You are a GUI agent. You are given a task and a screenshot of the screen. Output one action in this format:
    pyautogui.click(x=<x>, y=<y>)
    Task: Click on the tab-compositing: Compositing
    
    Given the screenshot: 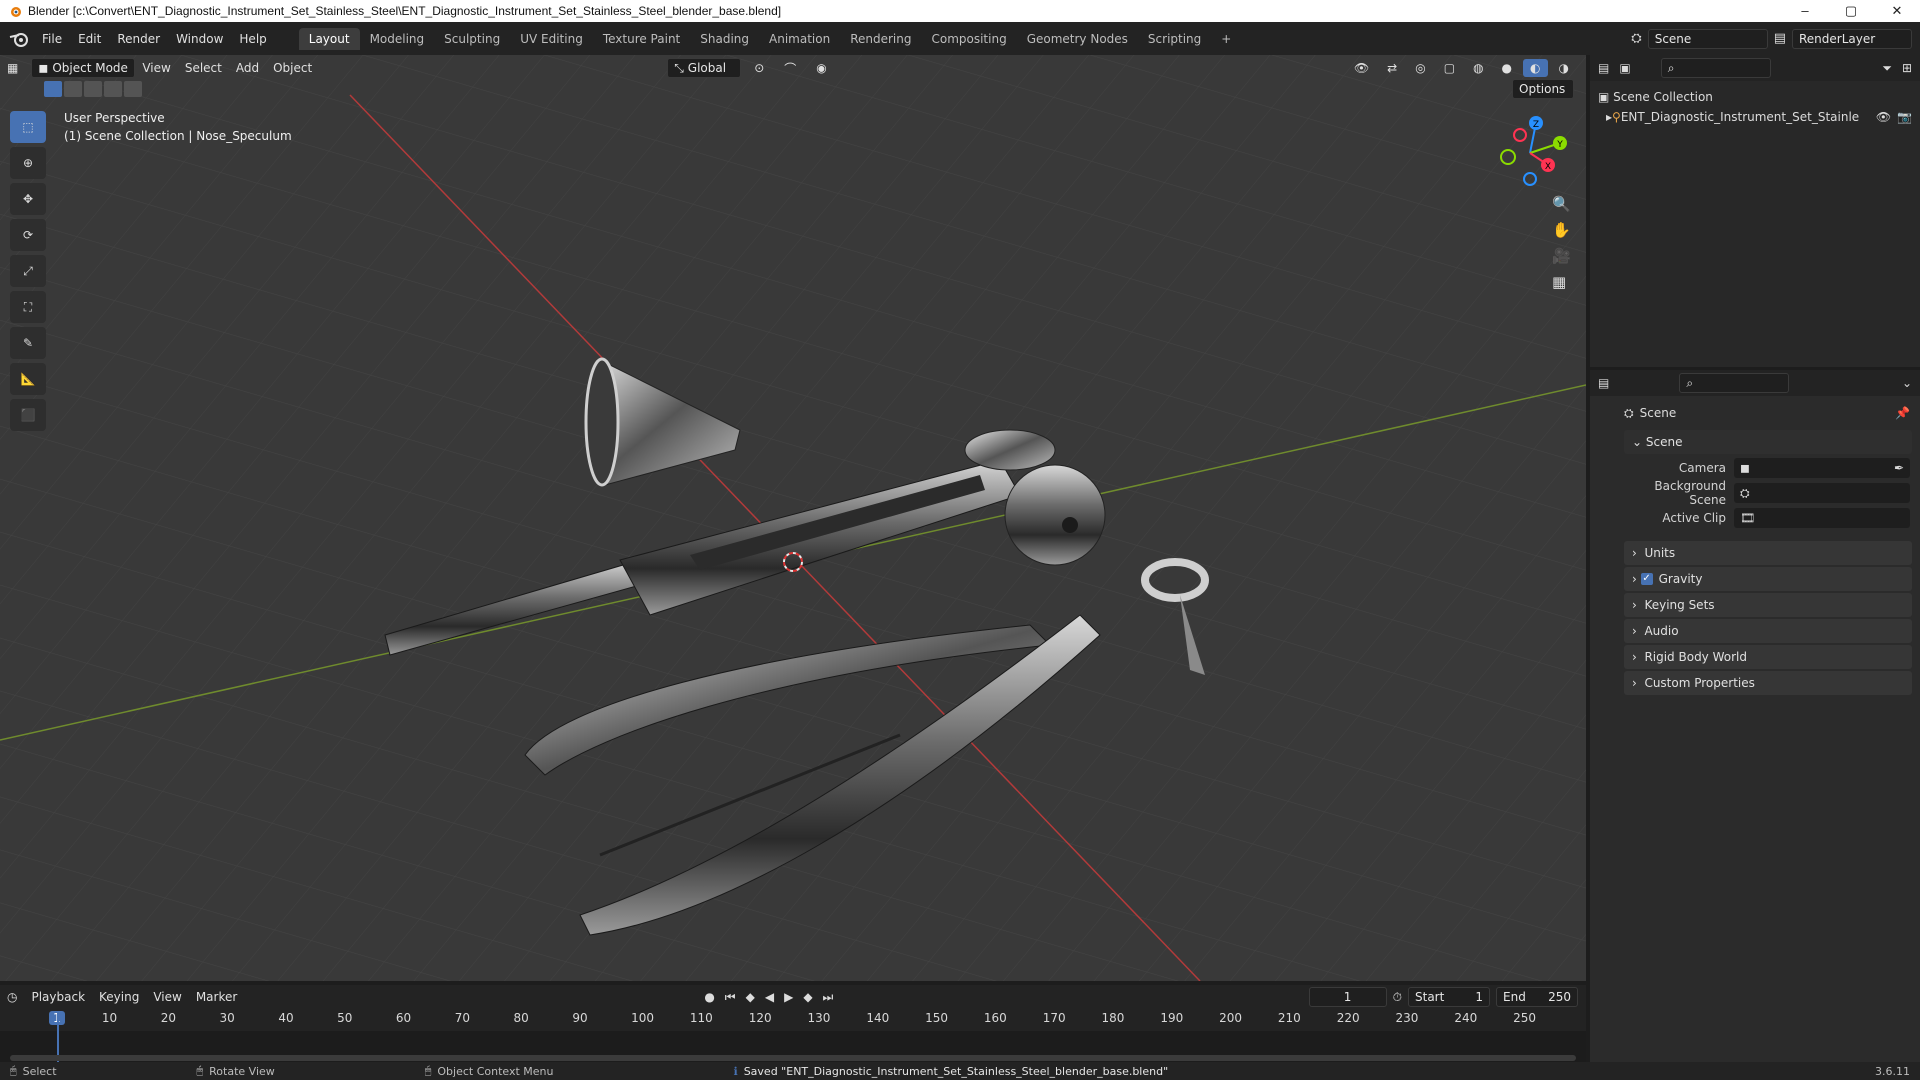 What is the action you would take?
    pyautogui.click(x=968, y=39)
    